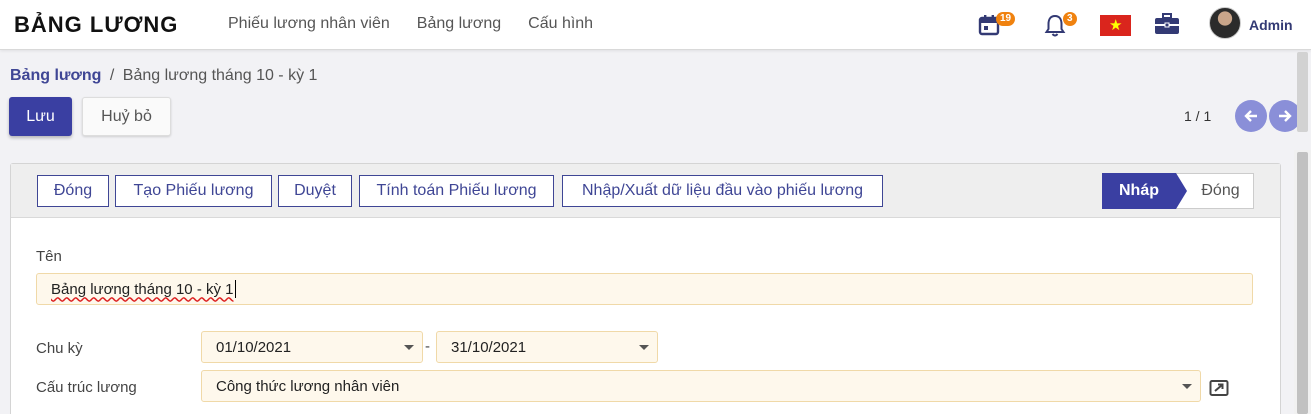  I want to click on arrow-left-icon, so click(1250, 116).